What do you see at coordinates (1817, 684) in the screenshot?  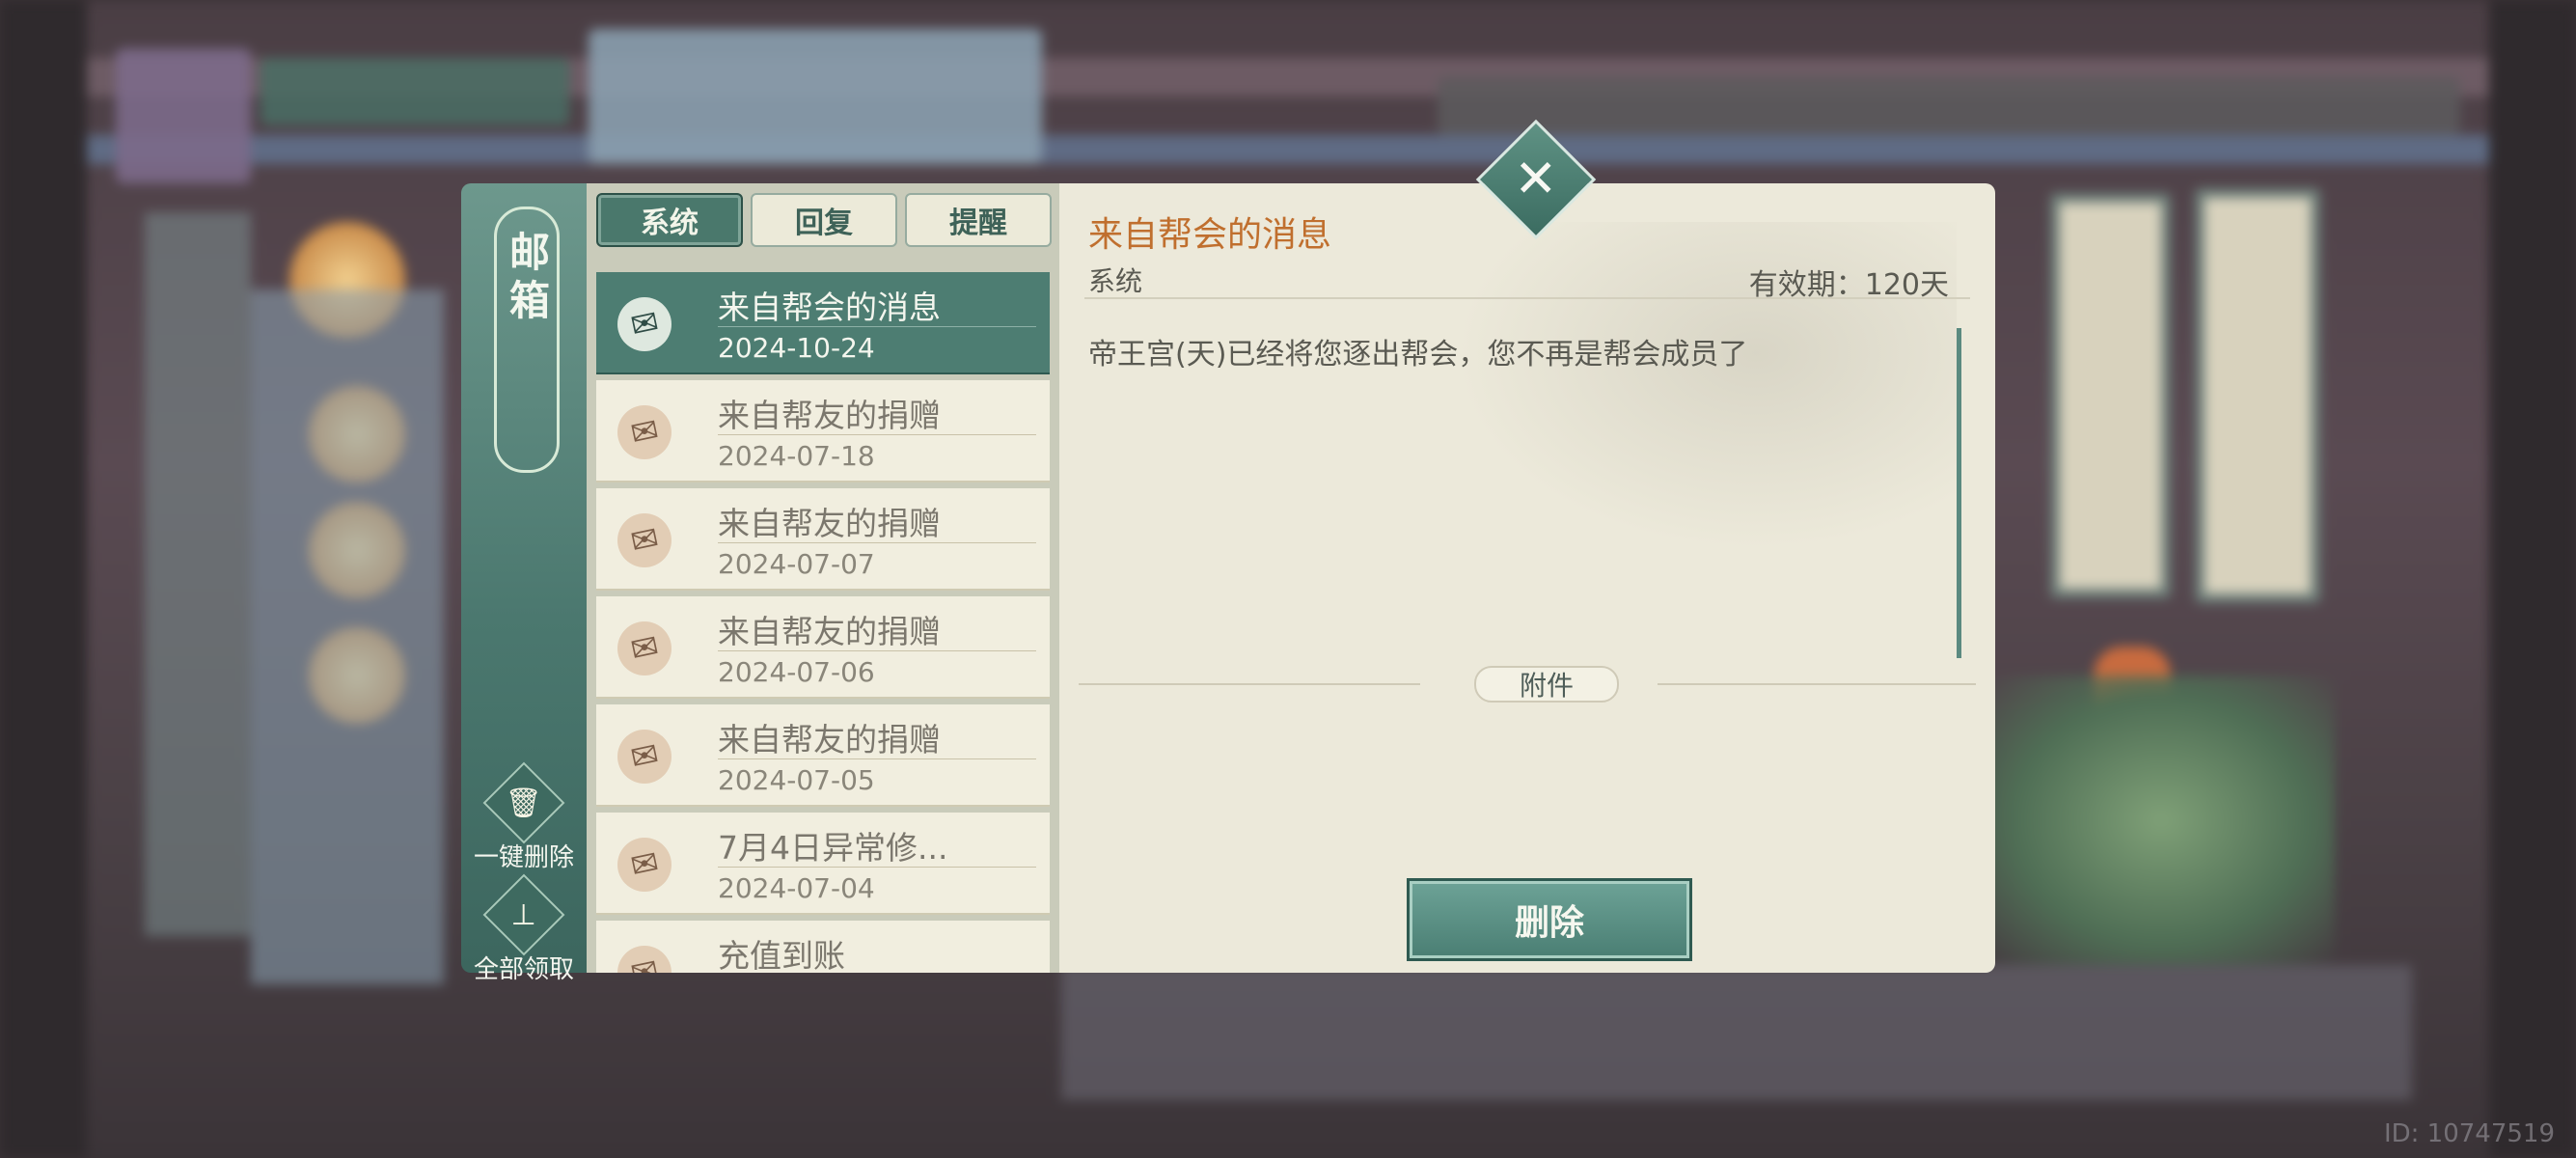 I see `attachment-divider-right` at bounding box center [1817, 684].